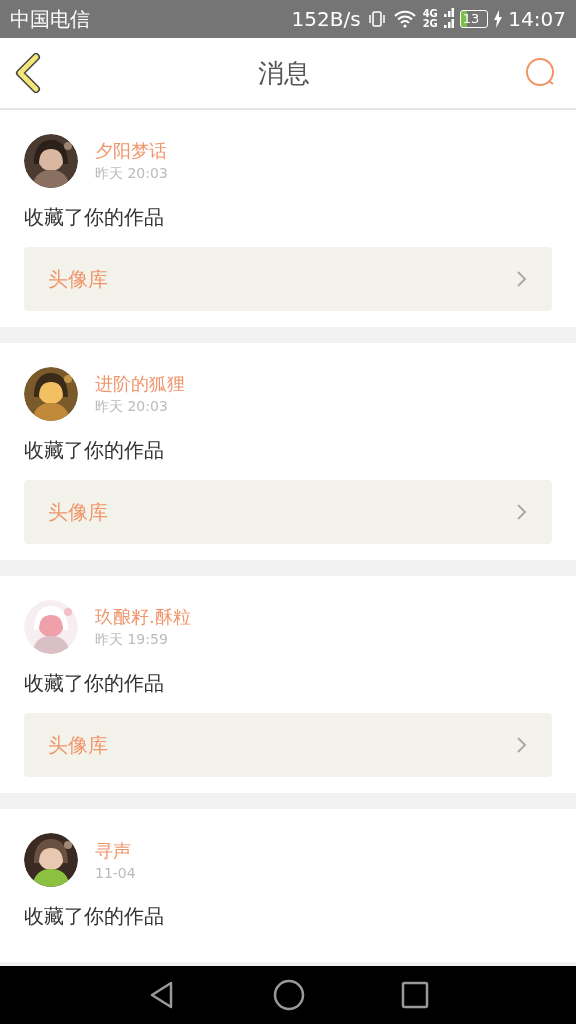 The height and width of the screenshot is (1024, 576). I want to click on signal-icon, so click(448, 19).